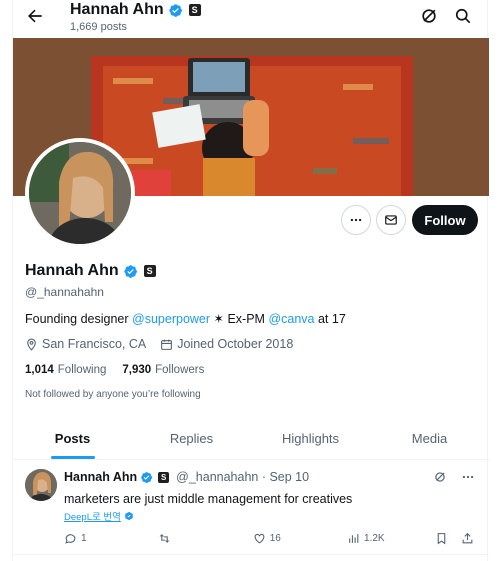  Describe the element at coordinates (448, 538) in the screenshot. I see `bookmark-button` at that location.